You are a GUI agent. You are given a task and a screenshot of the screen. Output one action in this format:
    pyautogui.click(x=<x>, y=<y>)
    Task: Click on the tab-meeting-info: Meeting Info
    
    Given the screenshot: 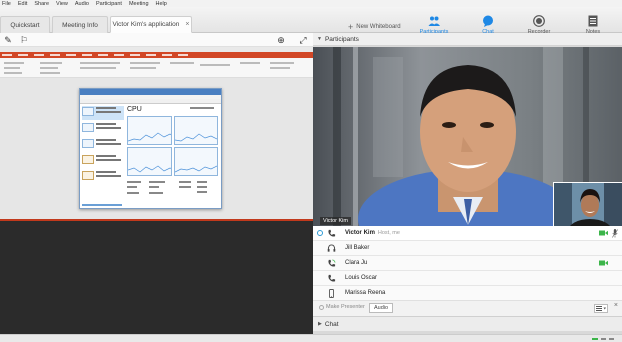 What is the action you would take?
    pyautogui.click(x=80, y=24)
    